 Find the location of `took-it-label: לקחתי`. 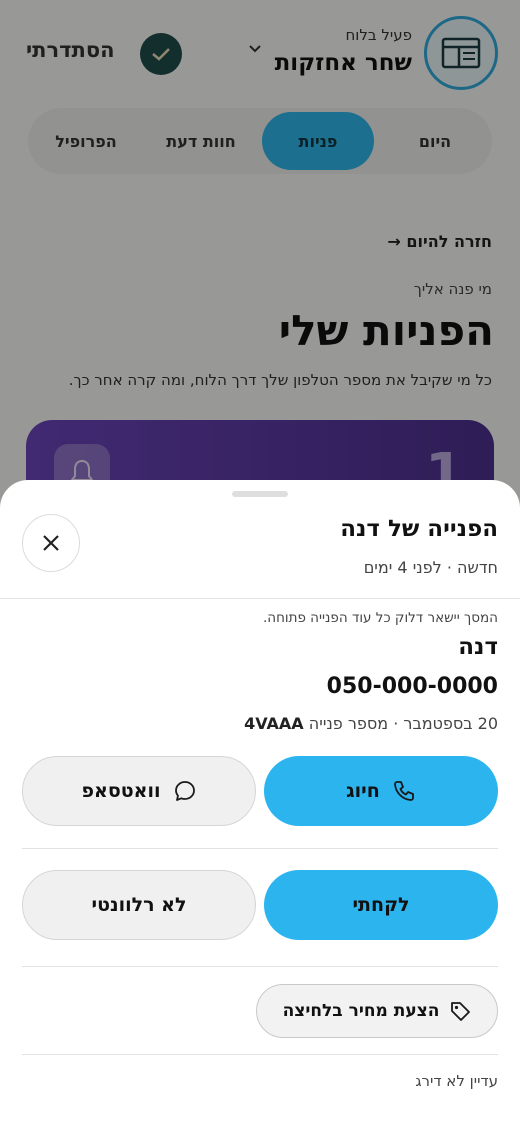

took-it-label: לקחתי is located at coordinates (381, 905).